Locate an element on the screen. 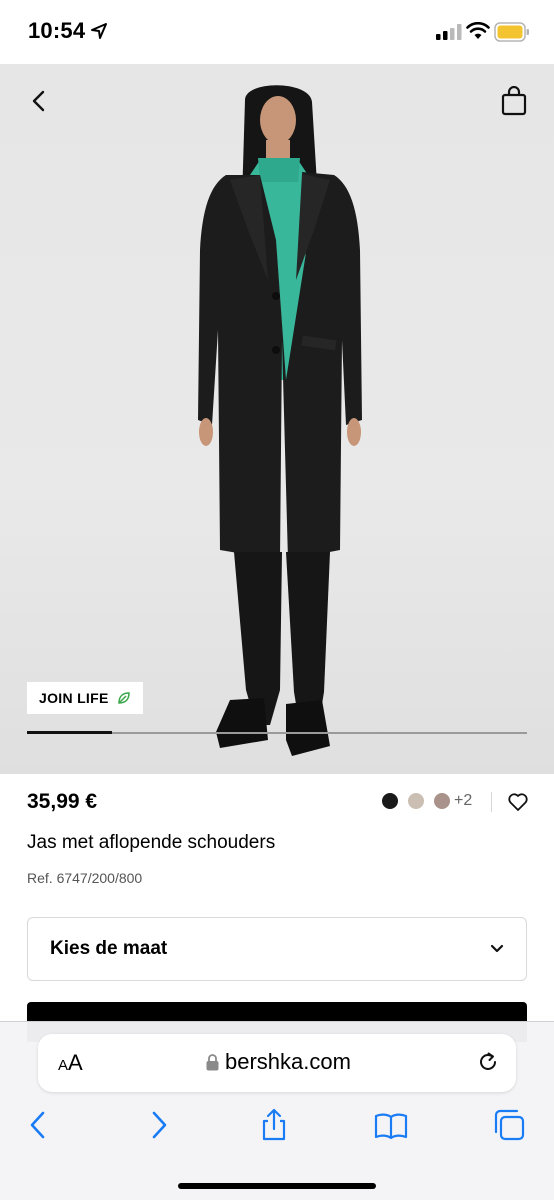 The width and height of the screenshot is (554, 1200). browser-nav-row is located at coordinates (277, 1128).